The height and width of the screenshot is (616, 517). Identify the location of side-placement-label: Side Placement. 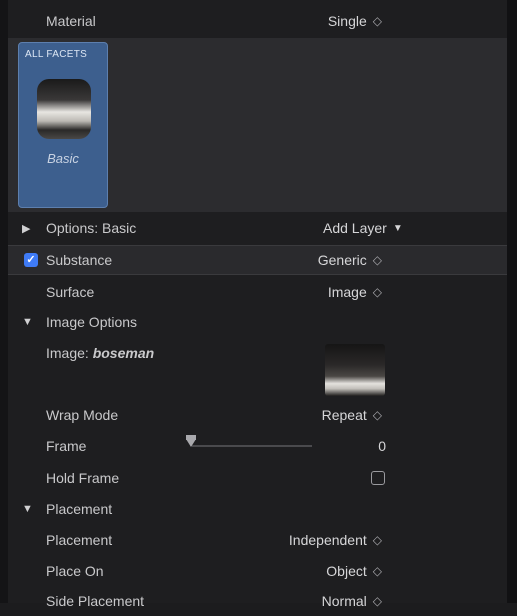
(95, 601).